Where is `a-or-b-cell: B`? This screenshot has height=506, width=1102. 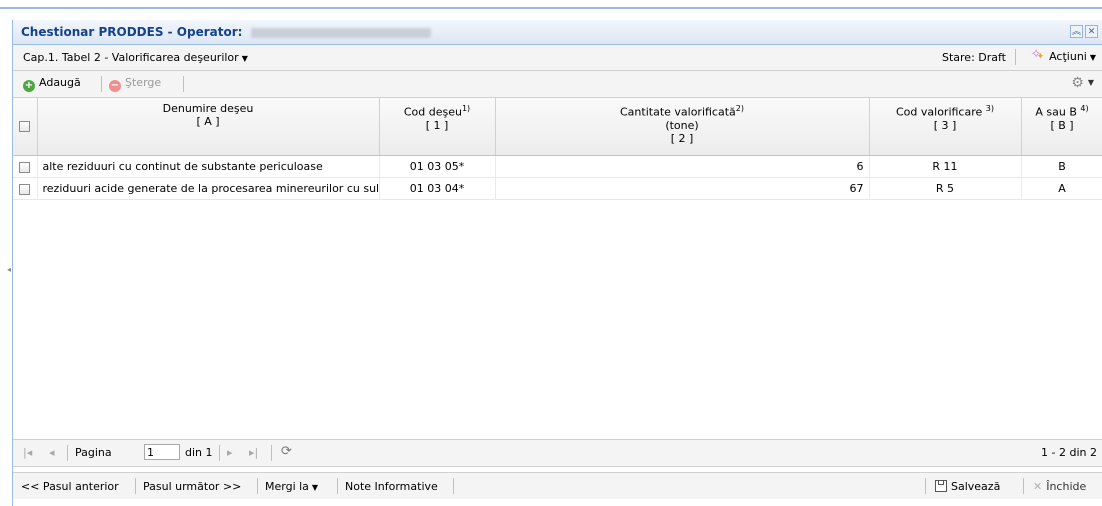 a-or-b-cell: B is located at coordinates (1061, 166).